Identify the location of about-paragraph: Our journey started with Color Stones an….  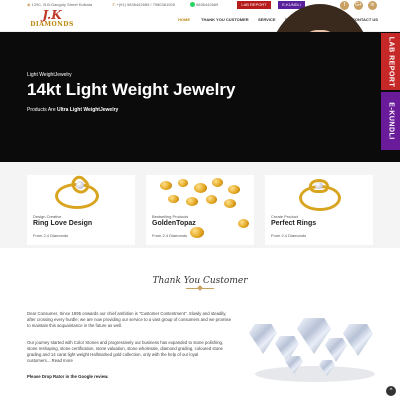
(125, 351).